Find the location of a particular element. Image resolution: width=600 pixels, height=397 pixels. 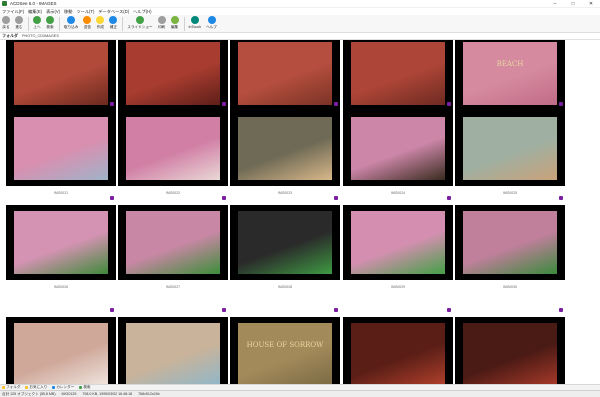

toolbar-button-5: 送信 is located at coordinates (87, 23).